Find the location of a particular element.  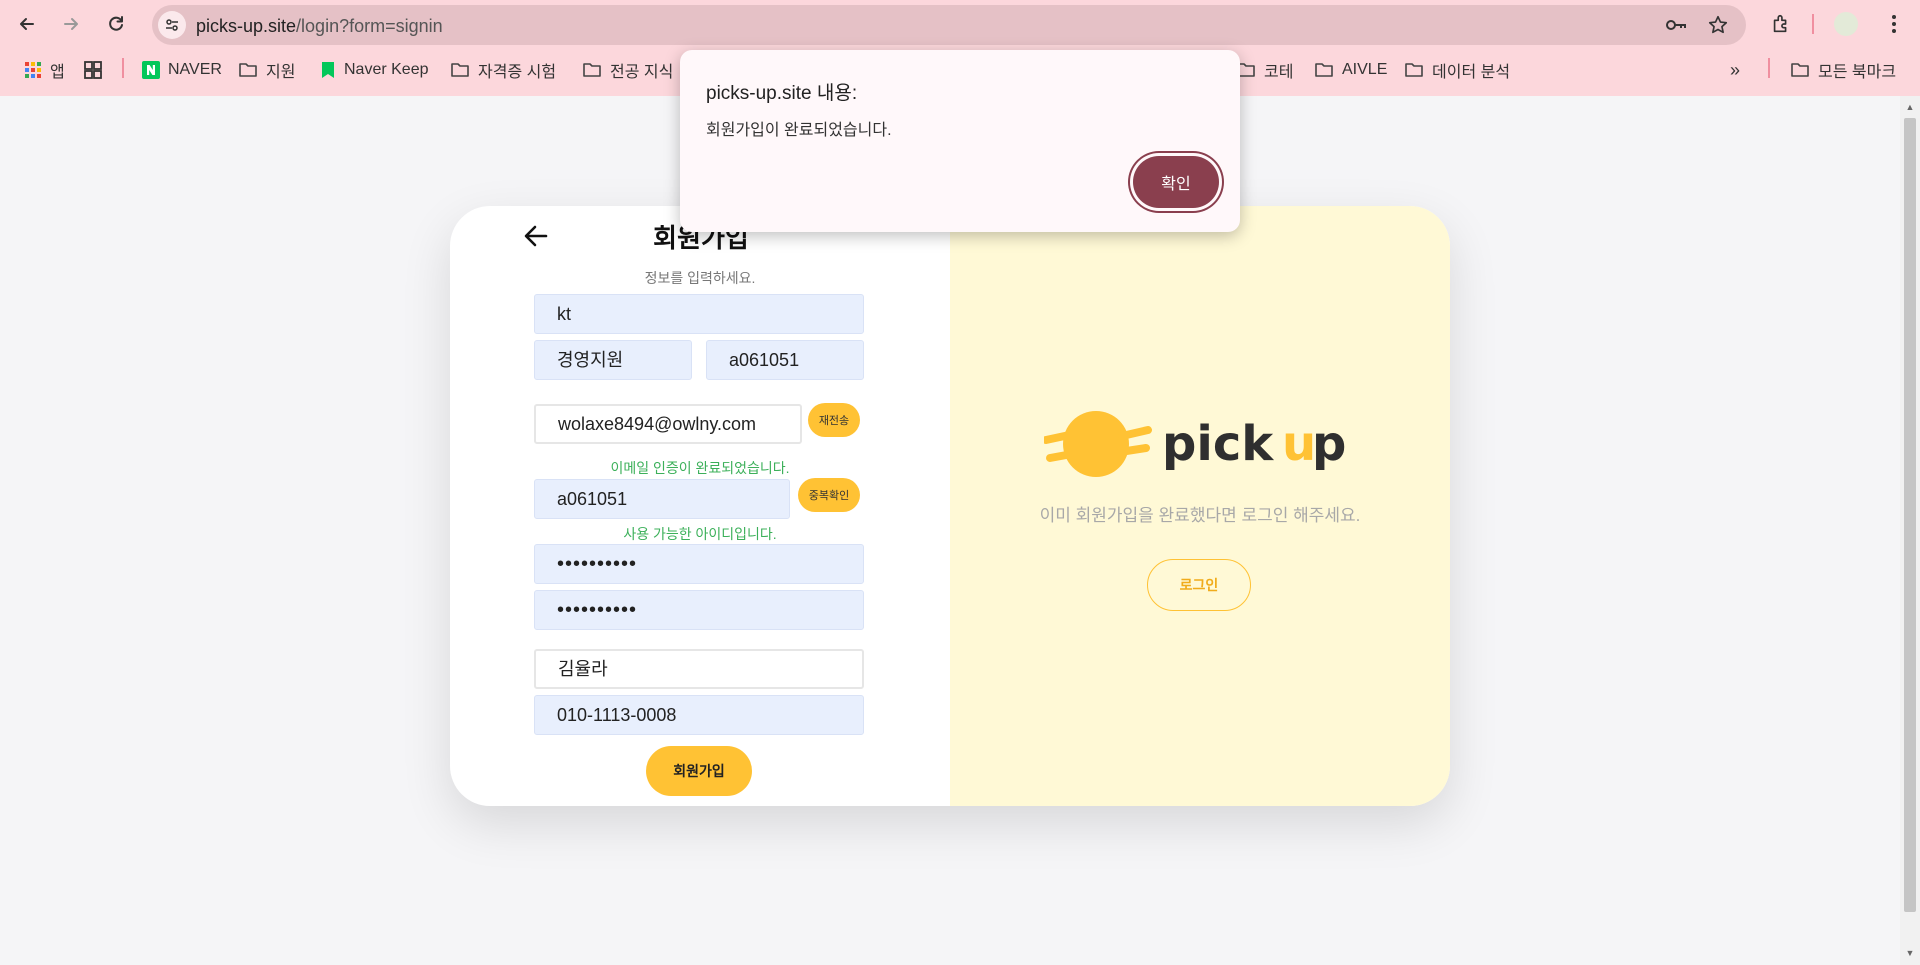

employee-id-field: a061051 is located at coordinates (785, 360).